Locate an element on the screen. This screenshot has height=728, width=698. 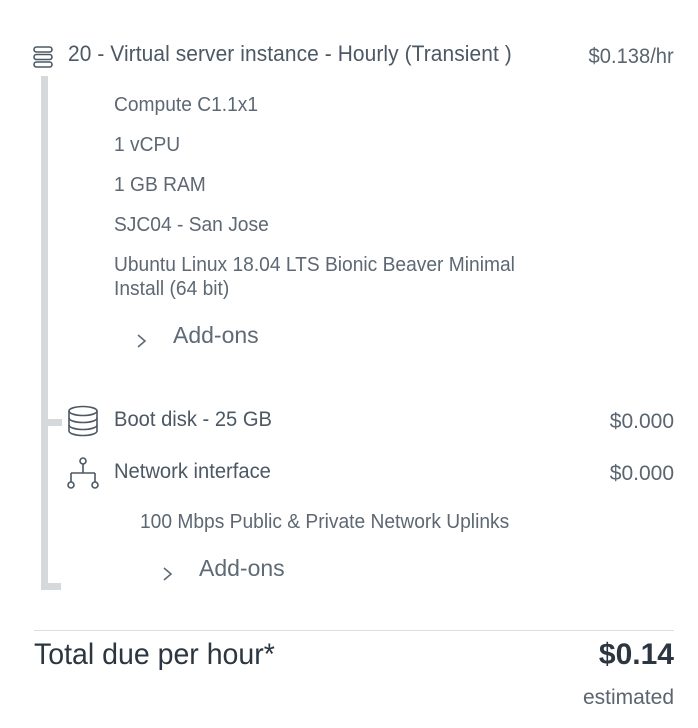
network-addons-toggle: Add-ons is located at coordinates (223, 568).